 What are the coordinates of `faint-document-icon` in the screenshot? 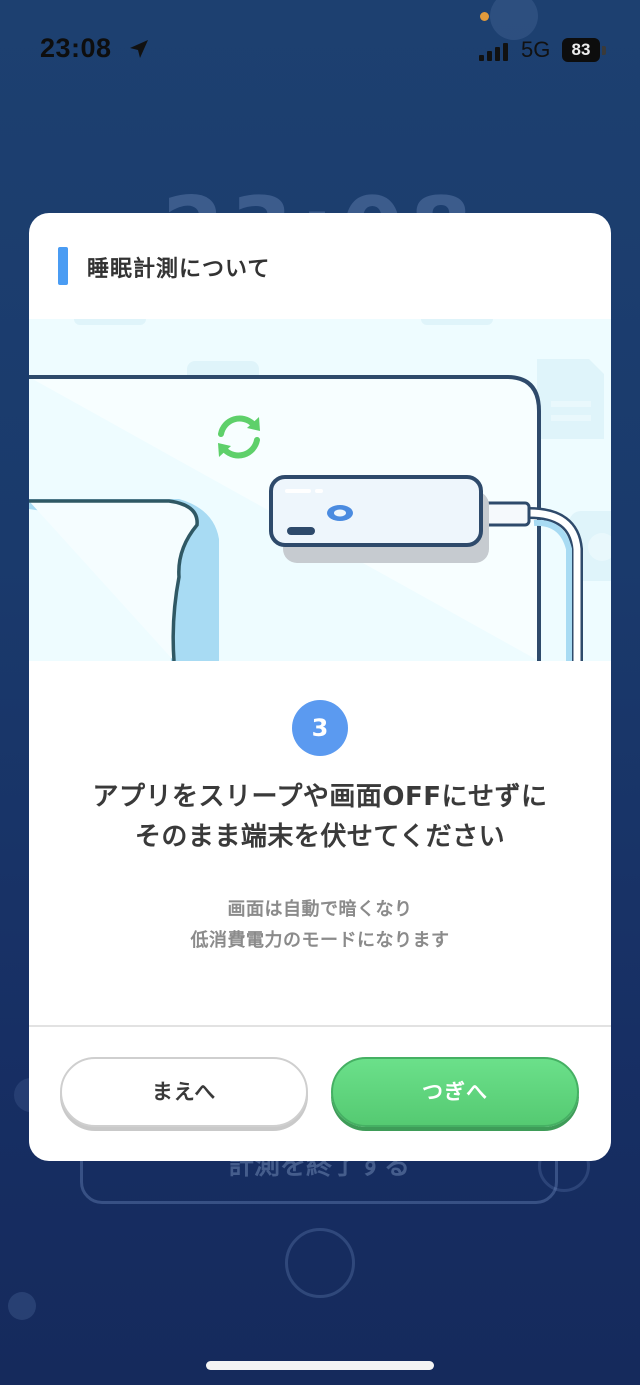 It's located at (570, 399).